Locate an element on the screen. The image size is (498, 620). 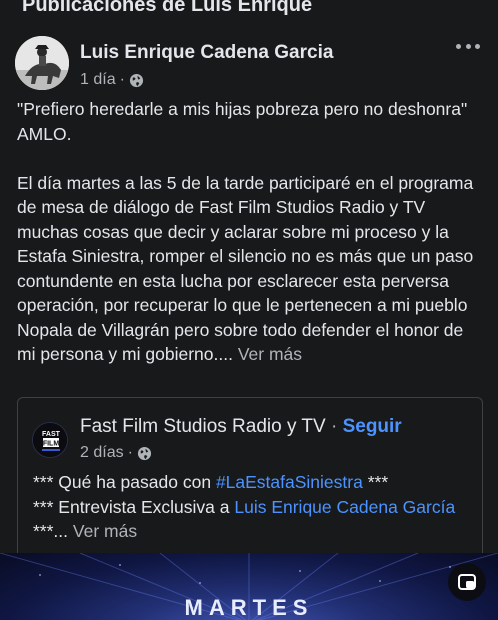
shared-post-time: 2 días is located at coordinates (102, 453).